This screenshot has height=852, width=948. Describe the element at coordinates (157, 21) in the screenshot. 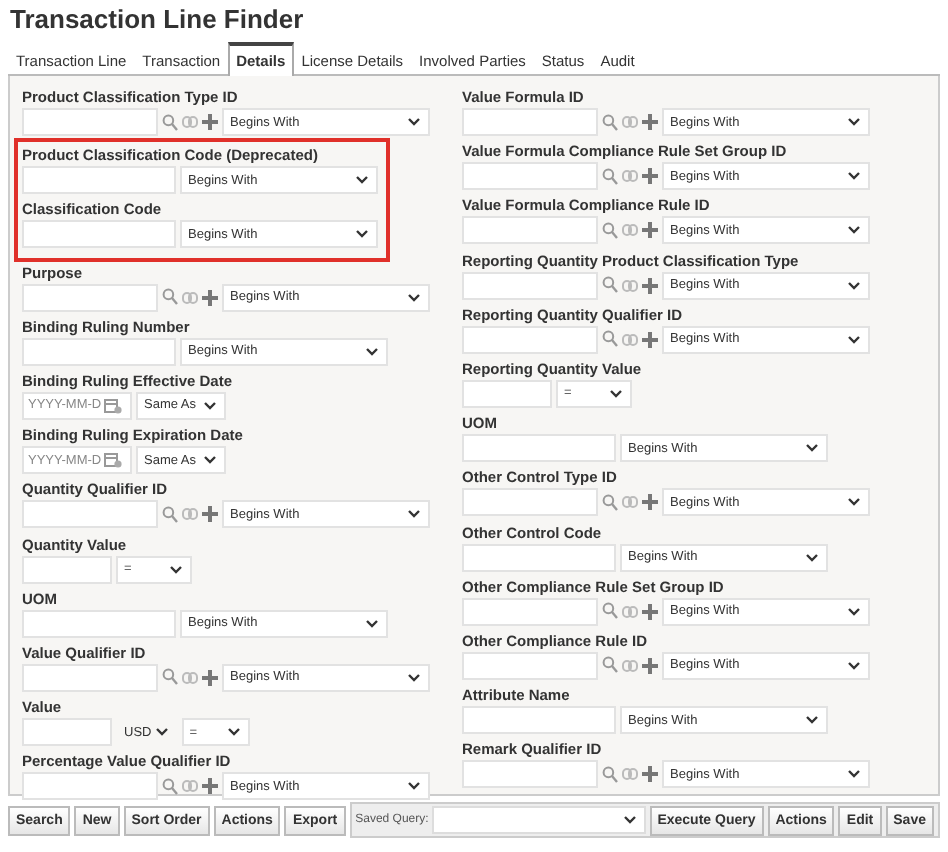

I see `window-title: Transaction Line Finder` at that location.